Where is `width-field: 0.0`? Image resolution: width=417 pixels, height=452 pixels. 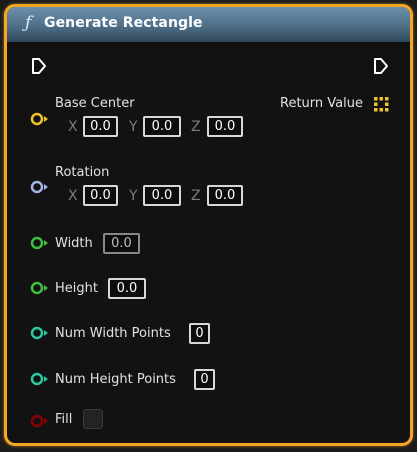
width-field: 0.0 is located at coordinates (121, 243).